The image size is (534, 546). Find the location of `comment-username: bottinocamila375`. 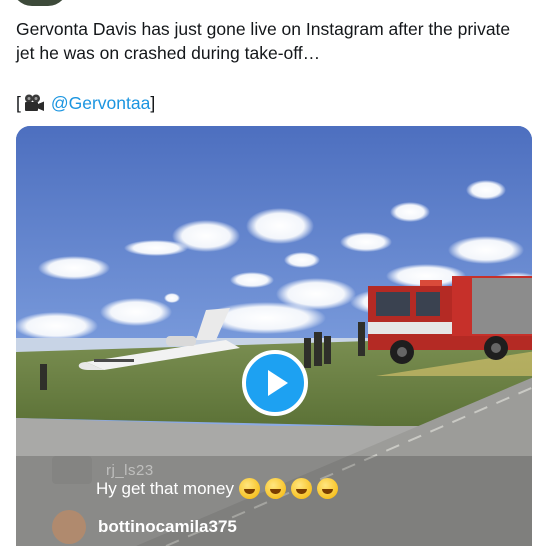

comment-username: bottinocamila375 is located at coordinates (167, 526).